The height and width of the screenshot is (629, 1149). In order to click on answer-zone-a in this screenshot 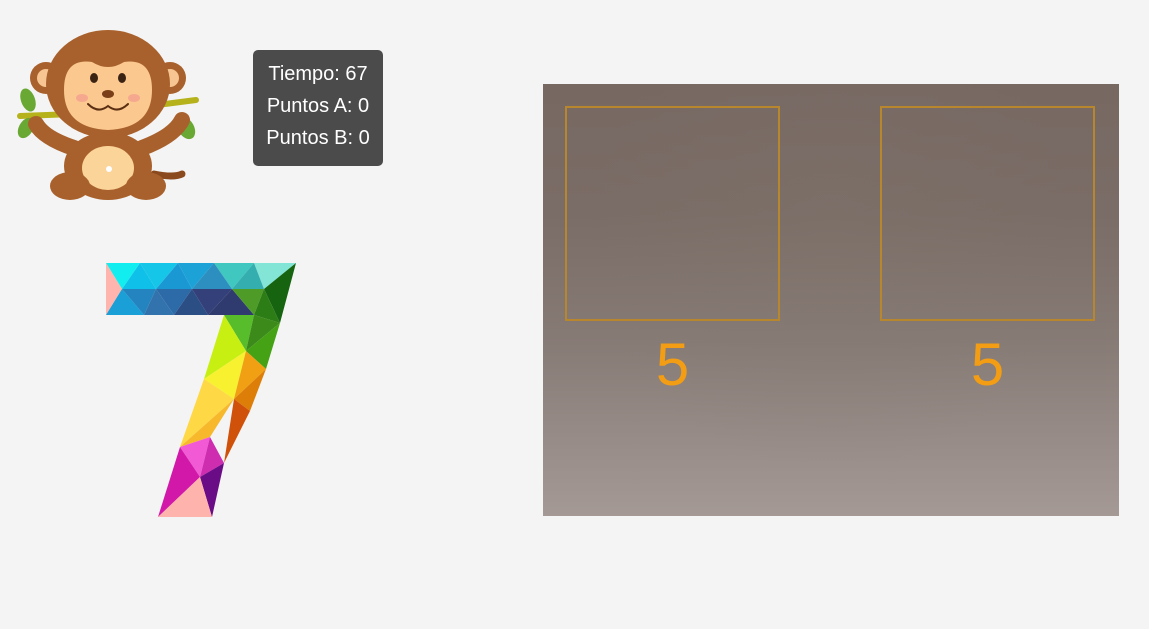, I will do `click(672, 213)`.